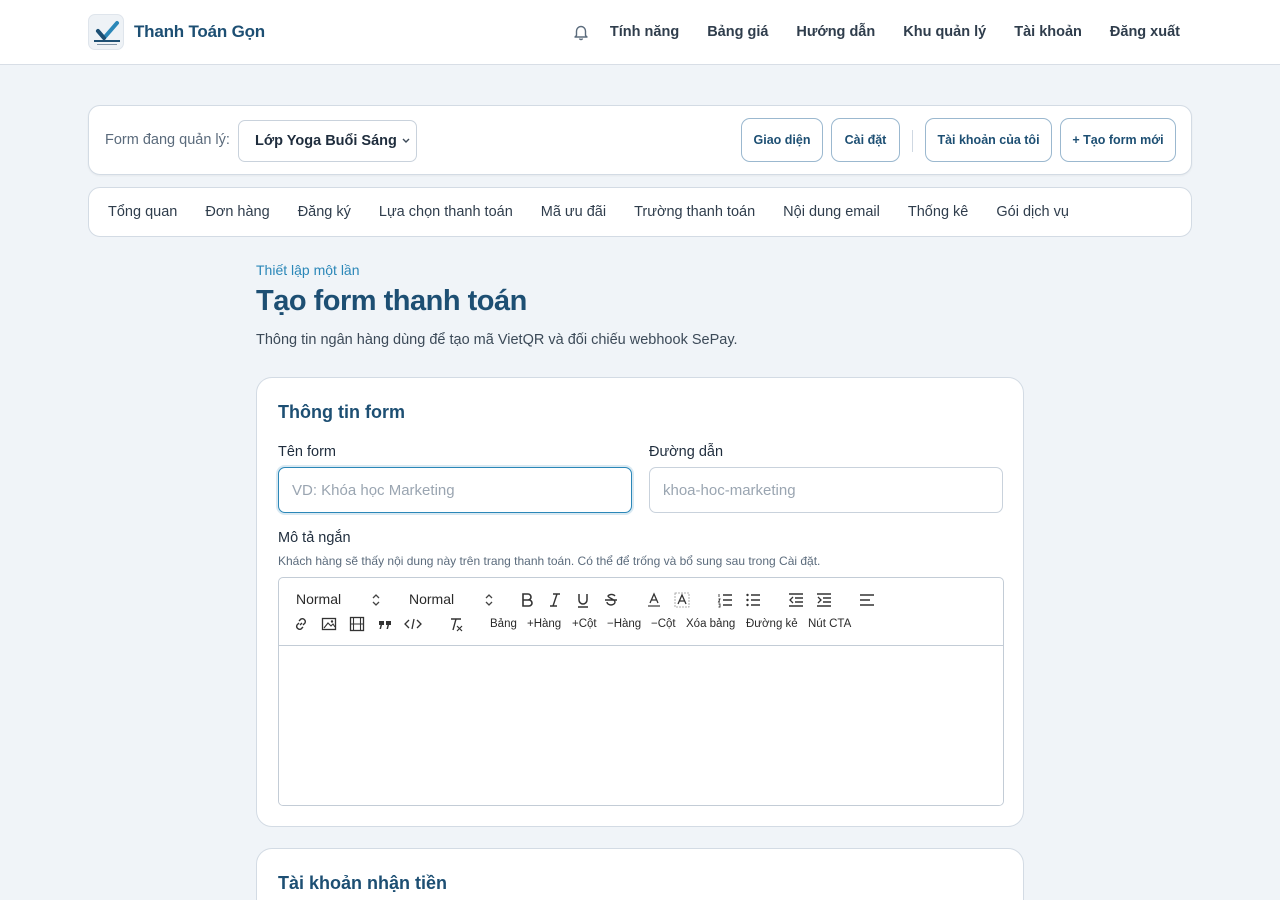  What do you see at coordinates (772, 624) in the screenshot?
I see `horizontal-rule-button: Đường kẻ` at bounding box center [772, 624].